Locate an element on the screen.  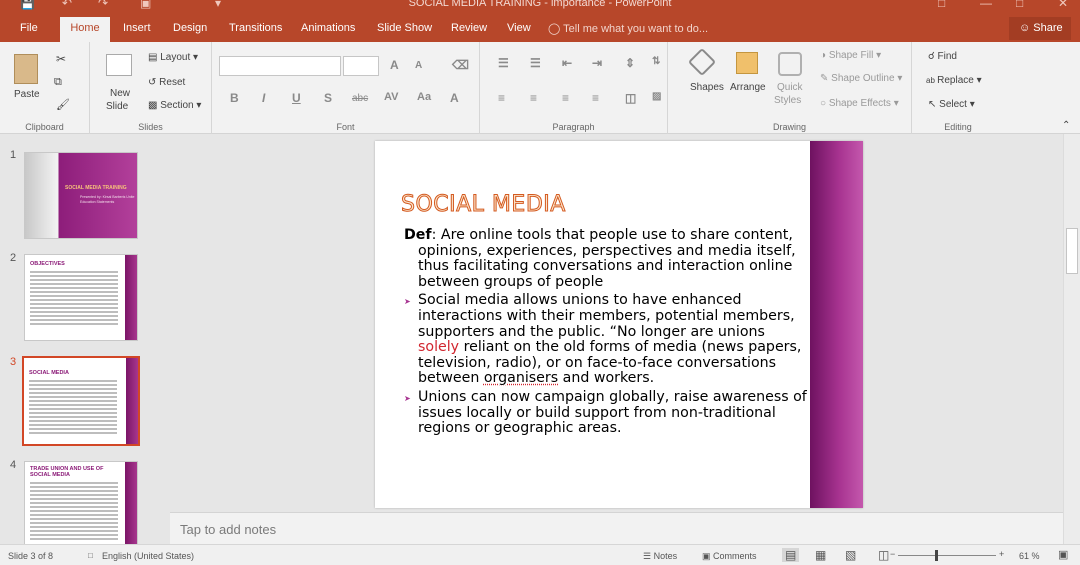
zoom-slider is located at coordinates (947, 555).